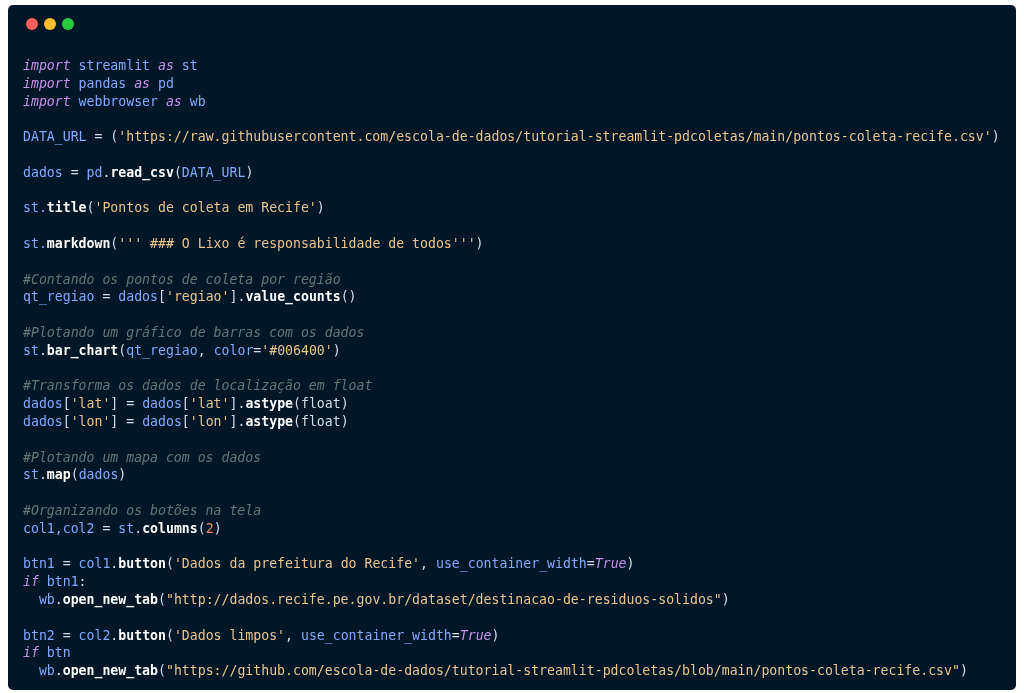 Image resolution: width=1024 pixels, height=693 pixels. I want to click on code-line: st.map(dados), so click(75, 475).